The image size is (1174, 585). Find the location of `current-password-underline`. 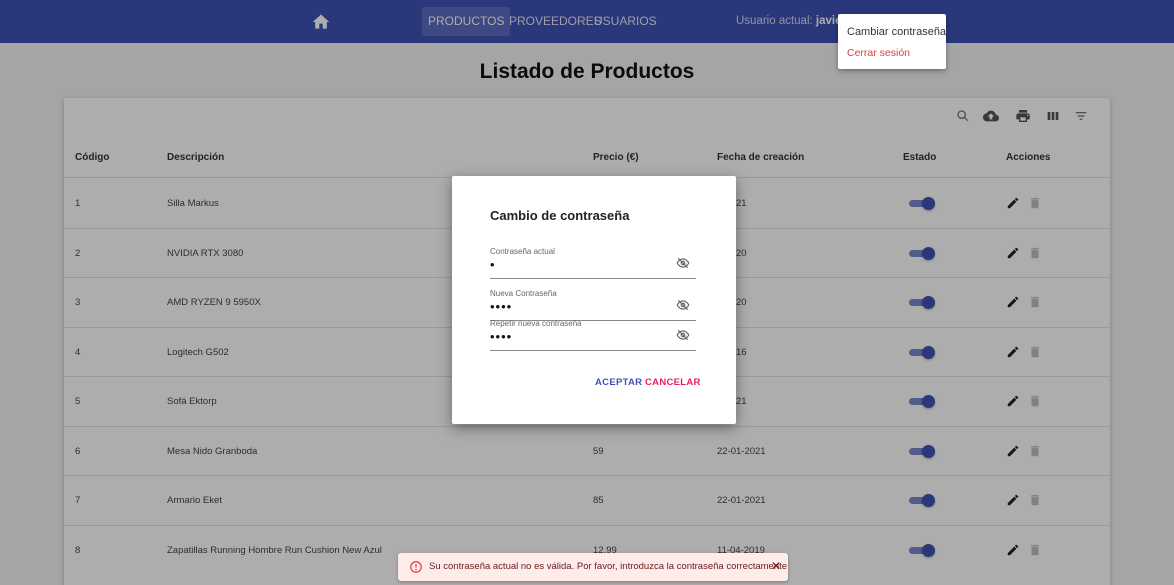

current-password-underline is located at coordinates (593, 278).